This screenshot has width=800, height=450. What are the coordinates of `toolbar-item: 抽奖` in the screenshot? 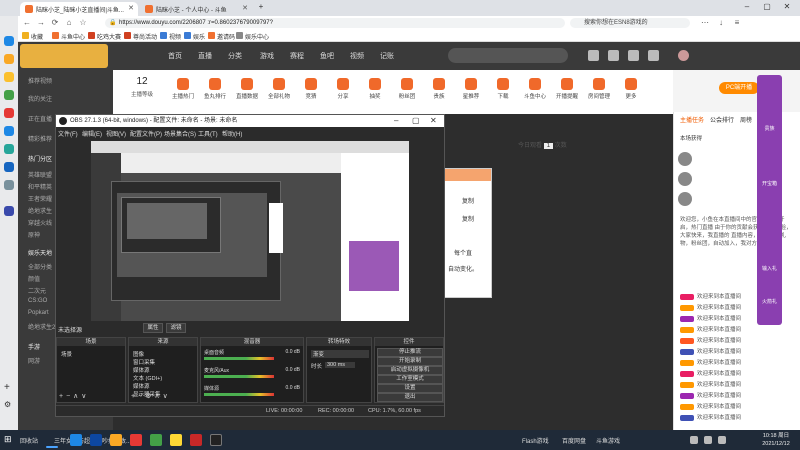 It's located at (375, 89).